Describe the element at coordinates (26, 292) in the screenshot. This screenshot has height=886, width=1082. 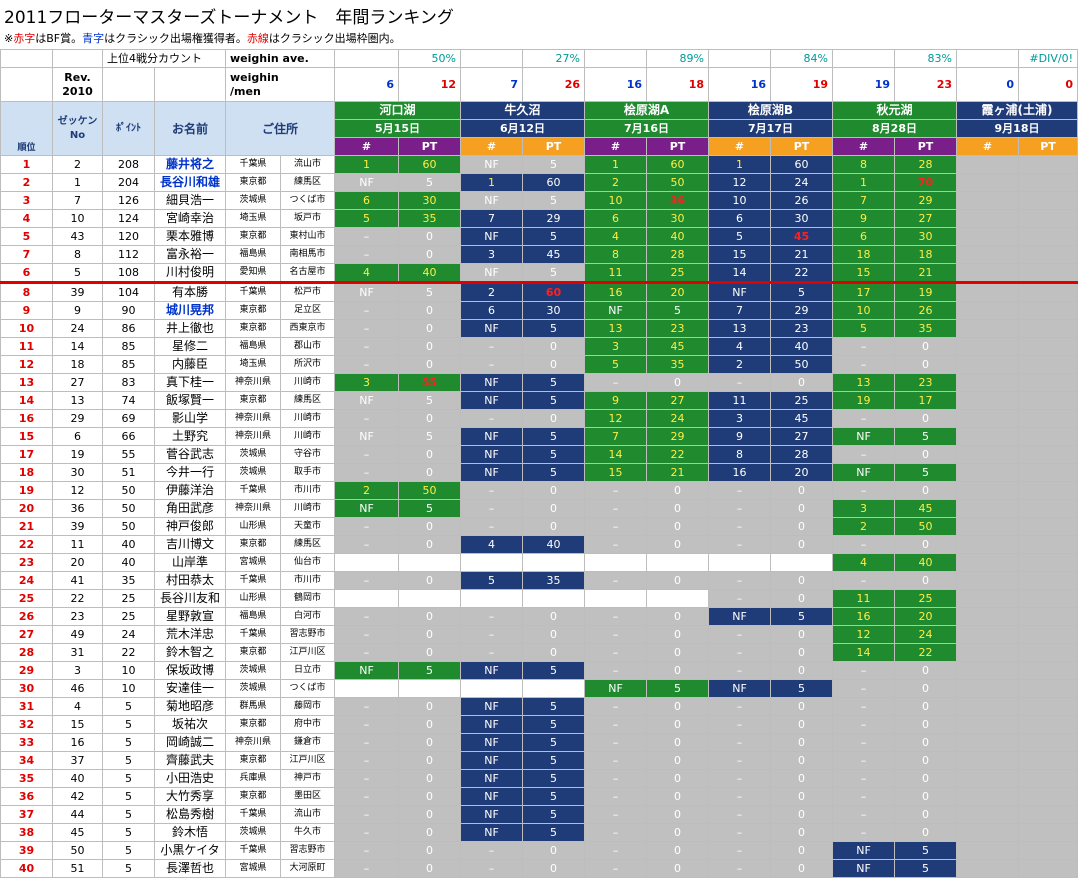
I see `rank-cell: 8` at that location.